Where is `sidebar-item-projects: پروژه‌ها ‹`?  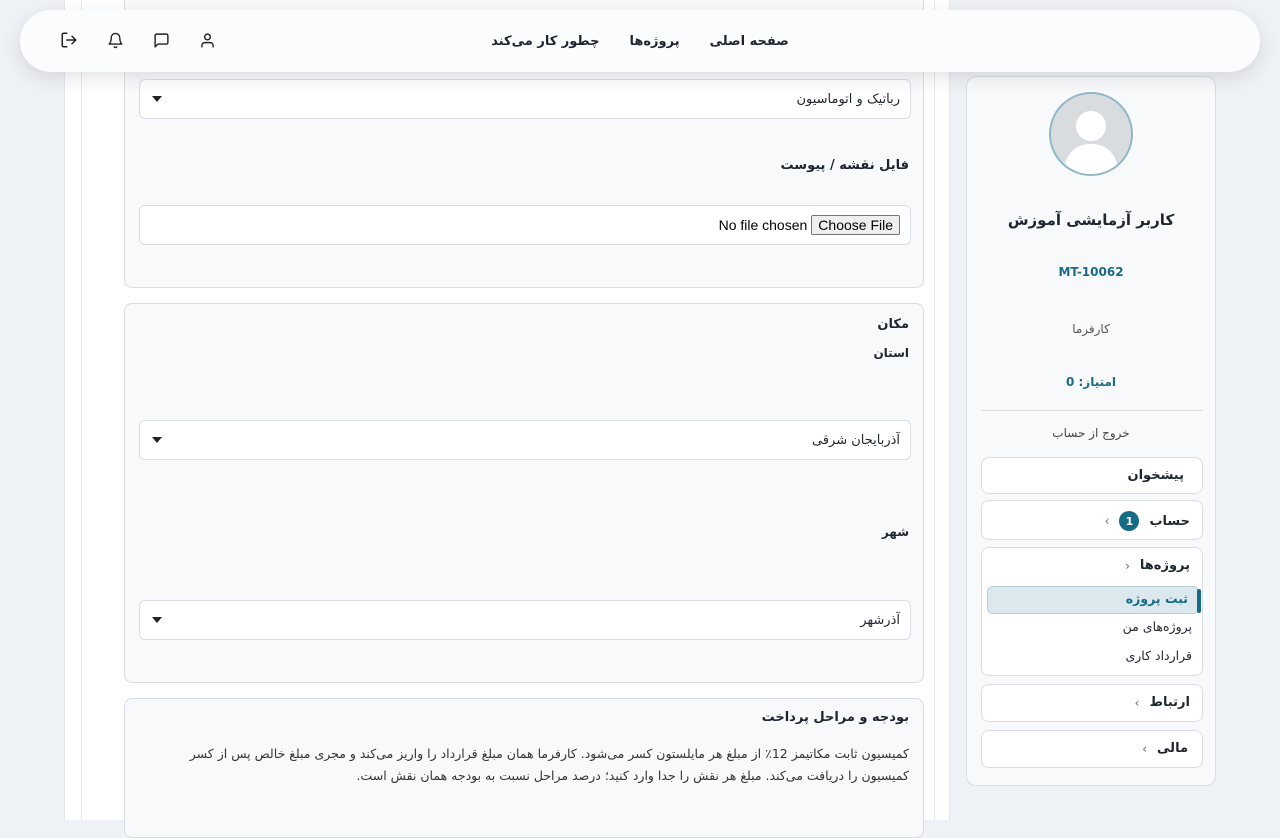 sidebar-item-projects: پروژه‌ها ‹ is located at coordinates (1157, 565).